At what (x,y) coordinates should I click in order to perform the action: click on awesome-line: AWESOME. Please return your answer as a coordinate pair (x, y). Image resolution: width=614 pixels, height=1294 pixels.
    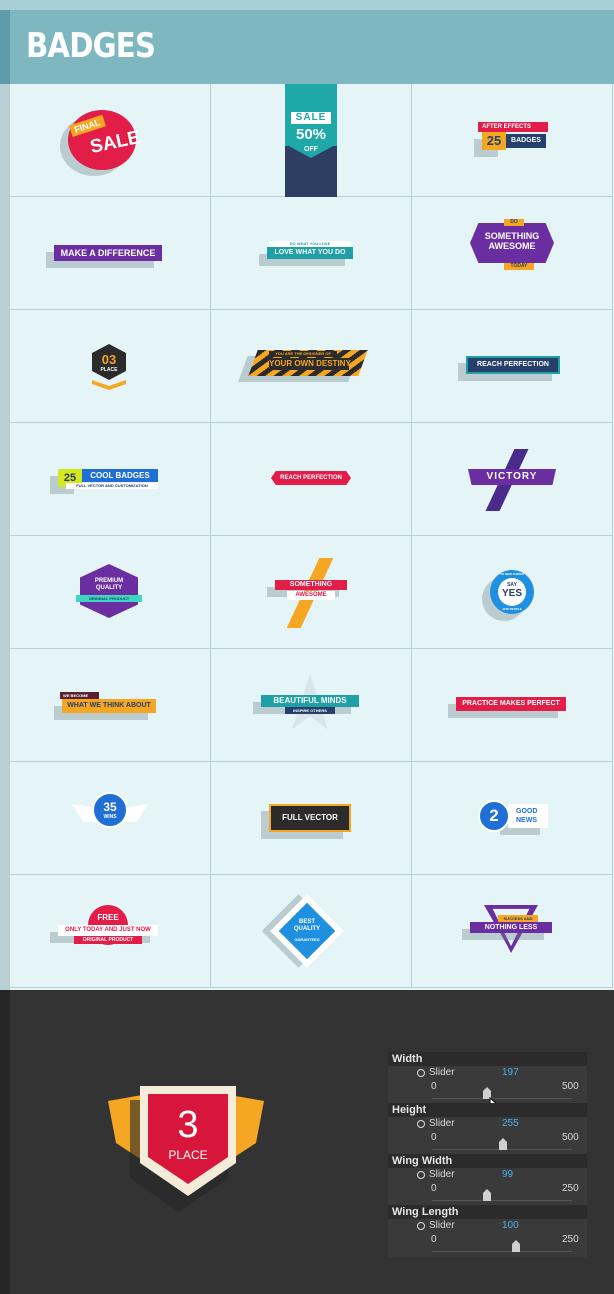
    Looking at the image, I should click on (512, 246).